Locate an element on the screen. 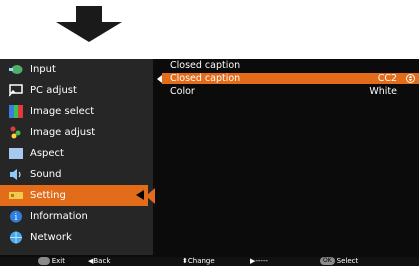 The height and width of the screenshot is (266, 419). back-arrow-icon is located at coordinates (159, 79).